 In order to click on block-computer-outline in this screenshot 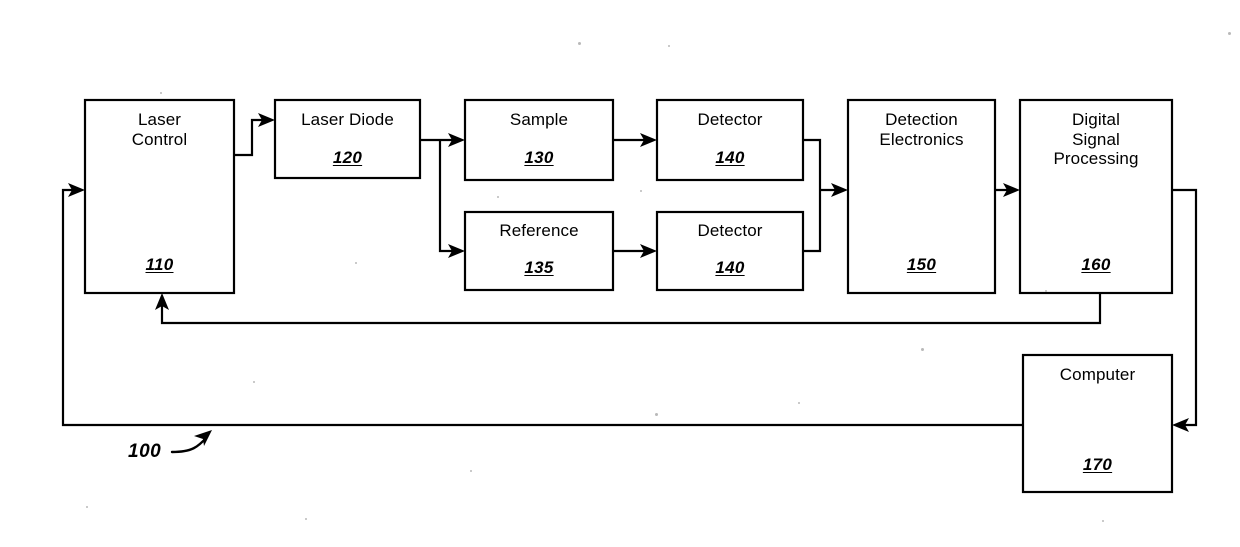, I will do `click(1097, 423)`.